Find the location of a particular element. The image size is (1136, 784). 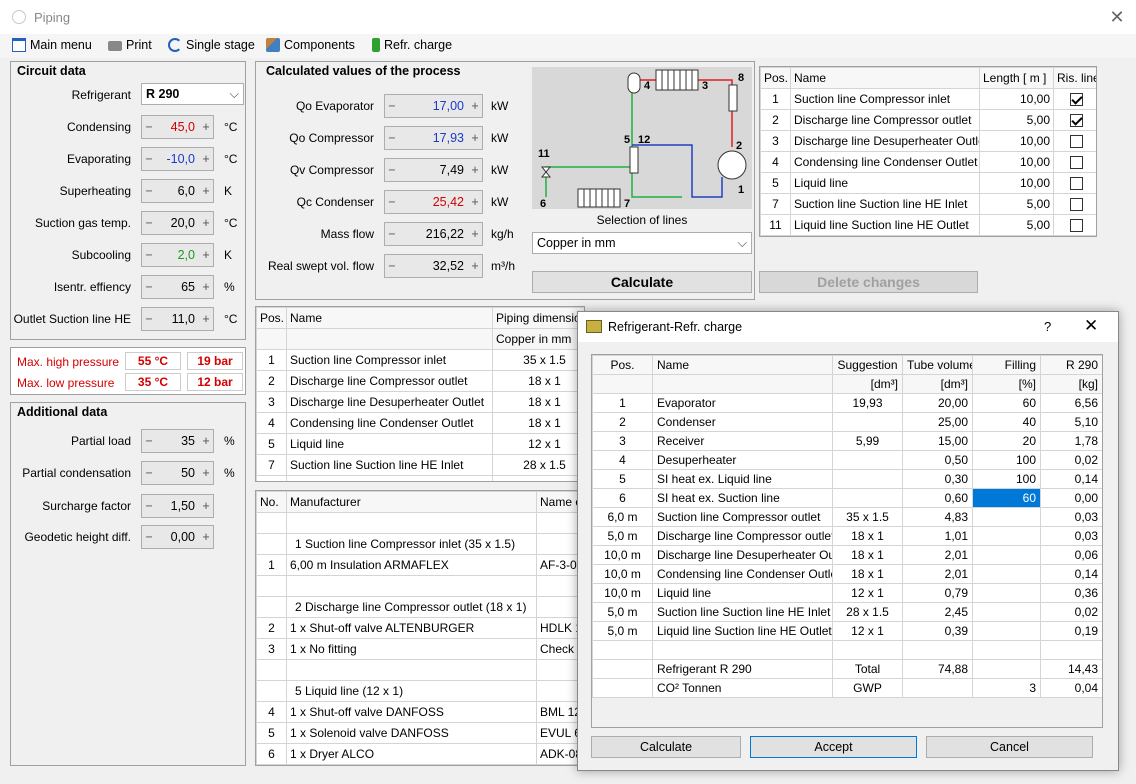

table-row: 5 Liquid line 10,00 is located at coordinates (928, 183).